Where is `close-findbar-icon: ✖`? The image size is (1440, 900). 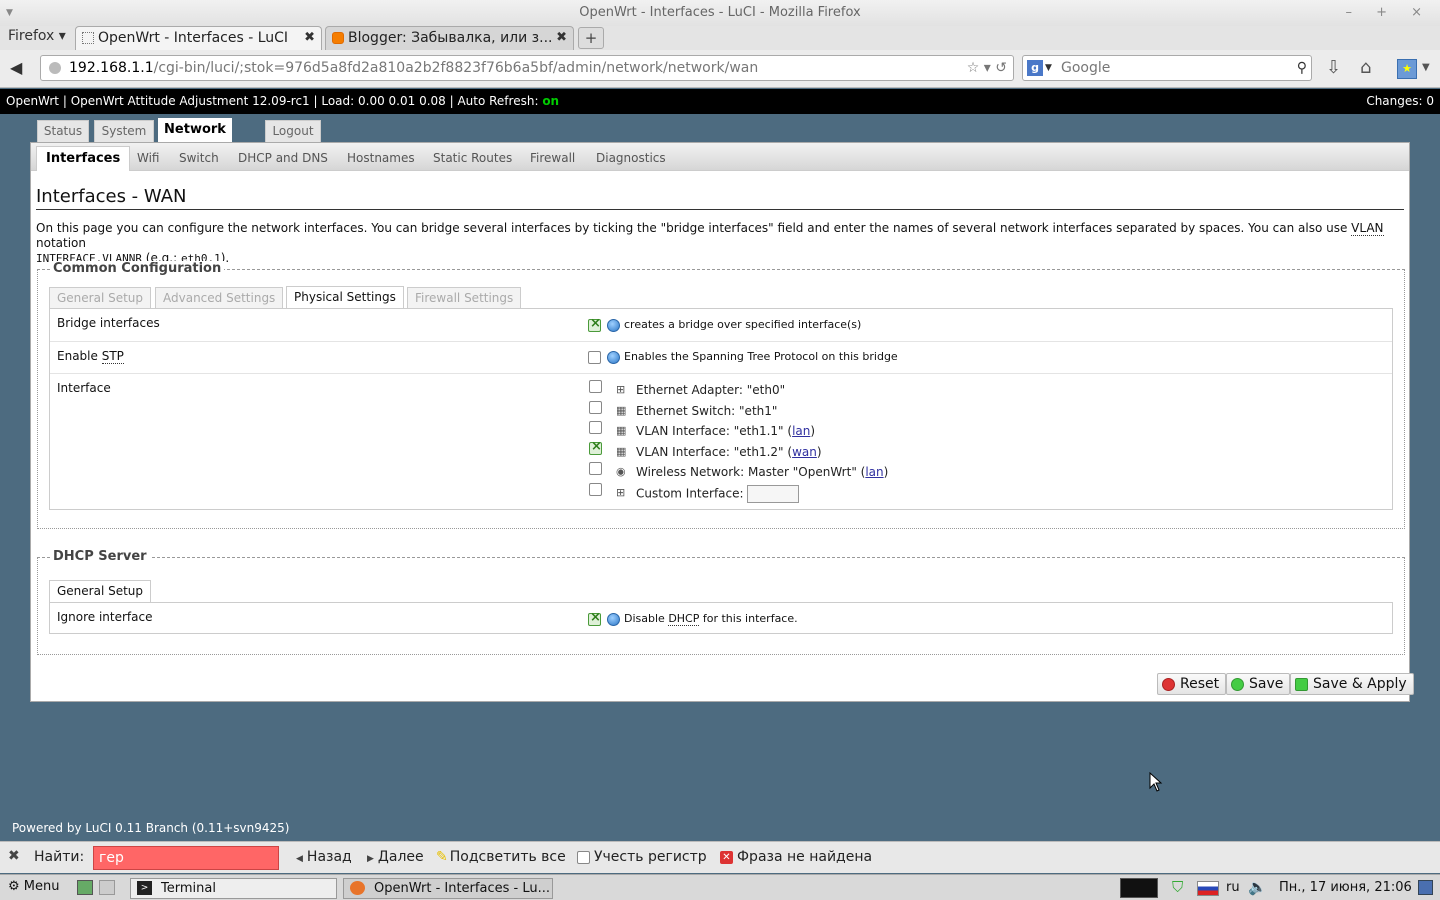 close-findbar-icon: ✖ is located at coordinates (14, 856).